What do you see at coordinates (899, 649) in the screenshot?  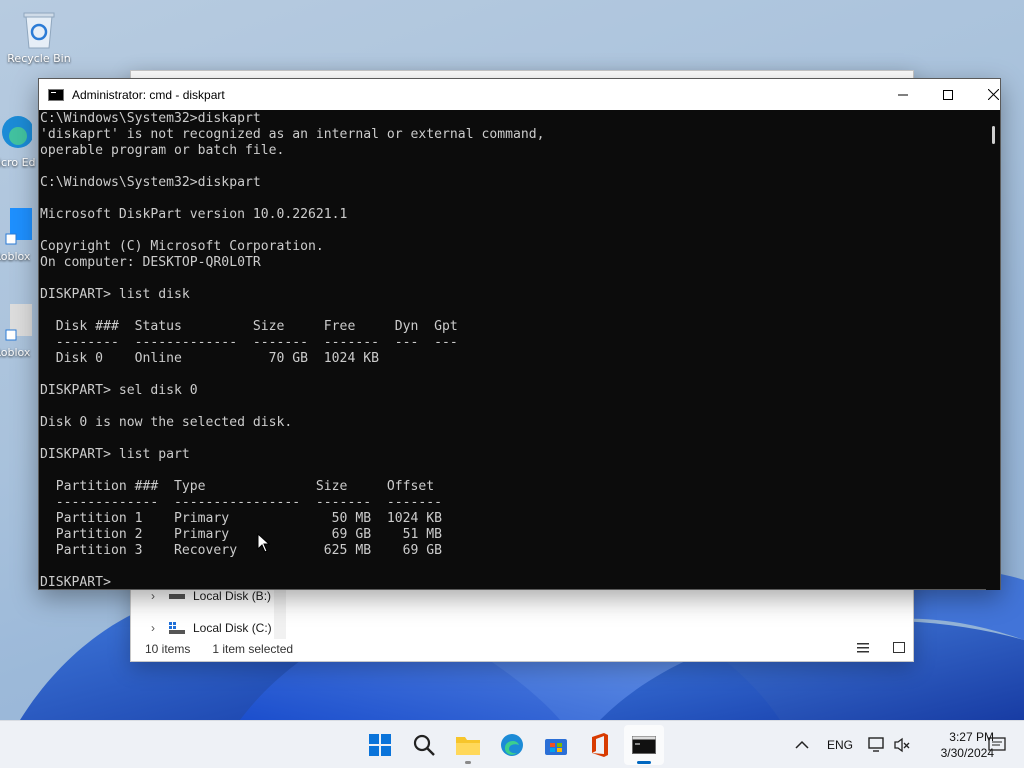 I see `tiles-view-icon` at bounding box center [899, 649].